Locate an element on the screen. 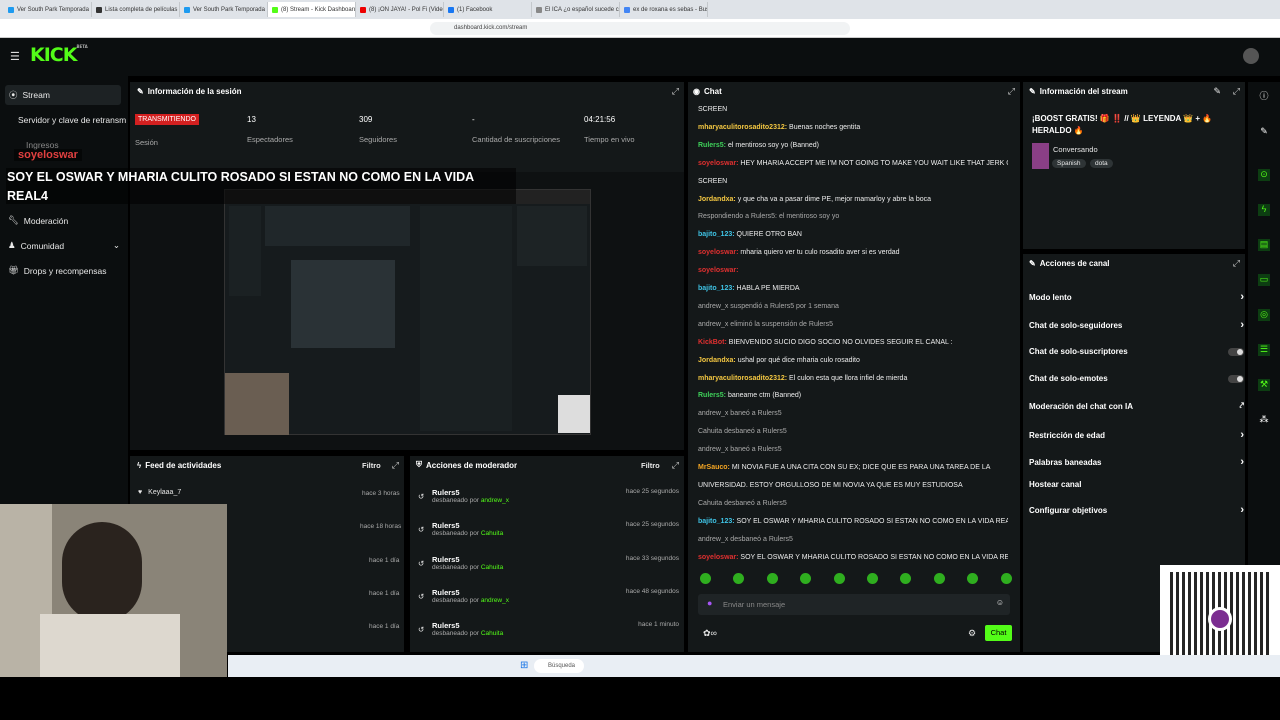 Image resolution: width=1280 pixels, height=720 pixels. age-restriction-row: Restricción de edad › is located at coordinates (1136, 435).